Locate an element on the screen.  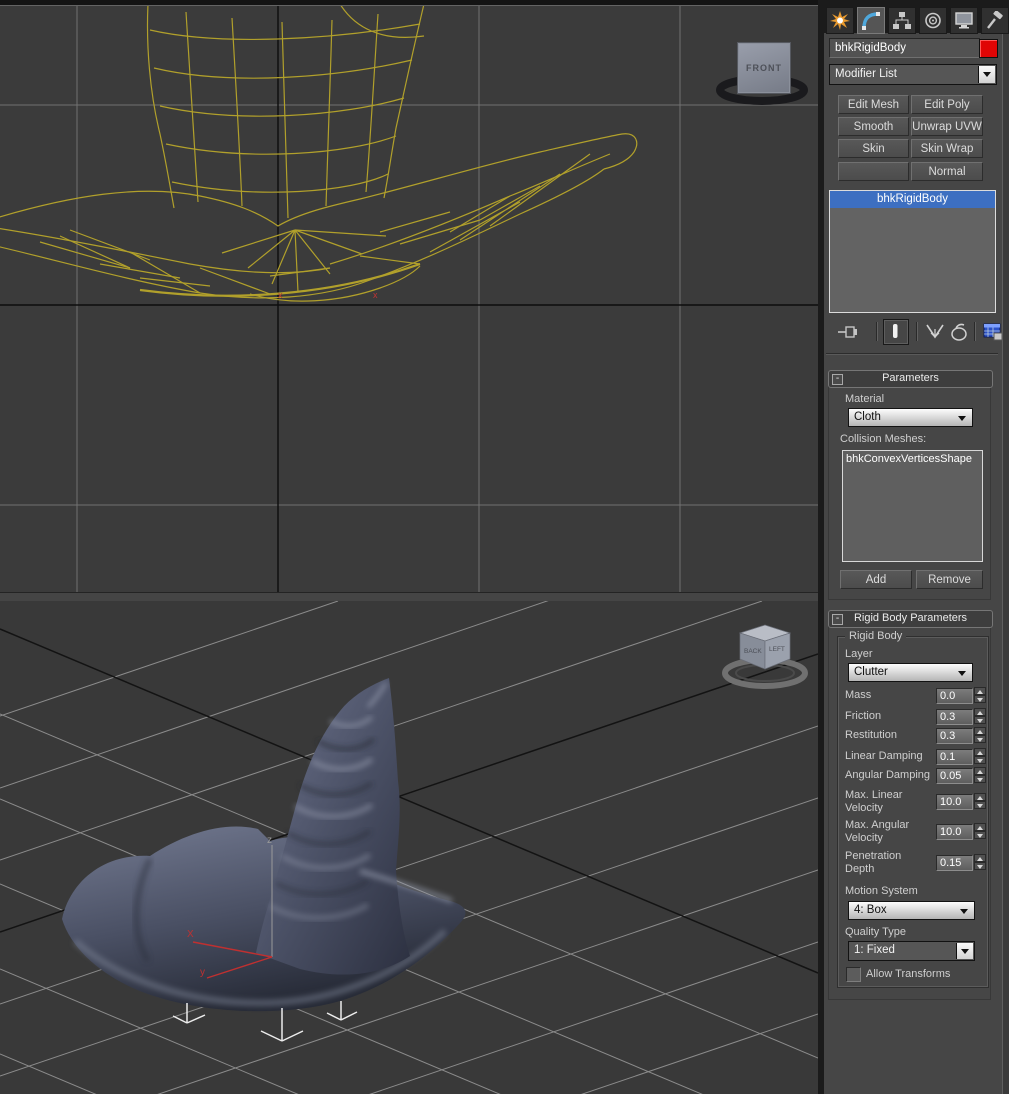
max-angular-velocity-spinner is located at coordinates (980, 831).